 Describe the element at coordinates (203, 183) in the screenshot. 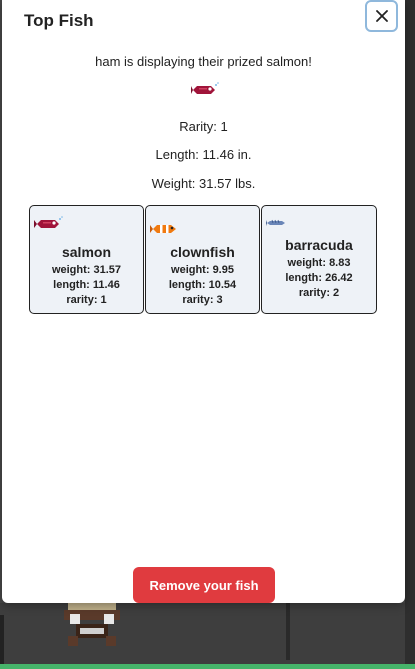

I see `featured-weight: Weight: 31.57 lbs.` at that location.